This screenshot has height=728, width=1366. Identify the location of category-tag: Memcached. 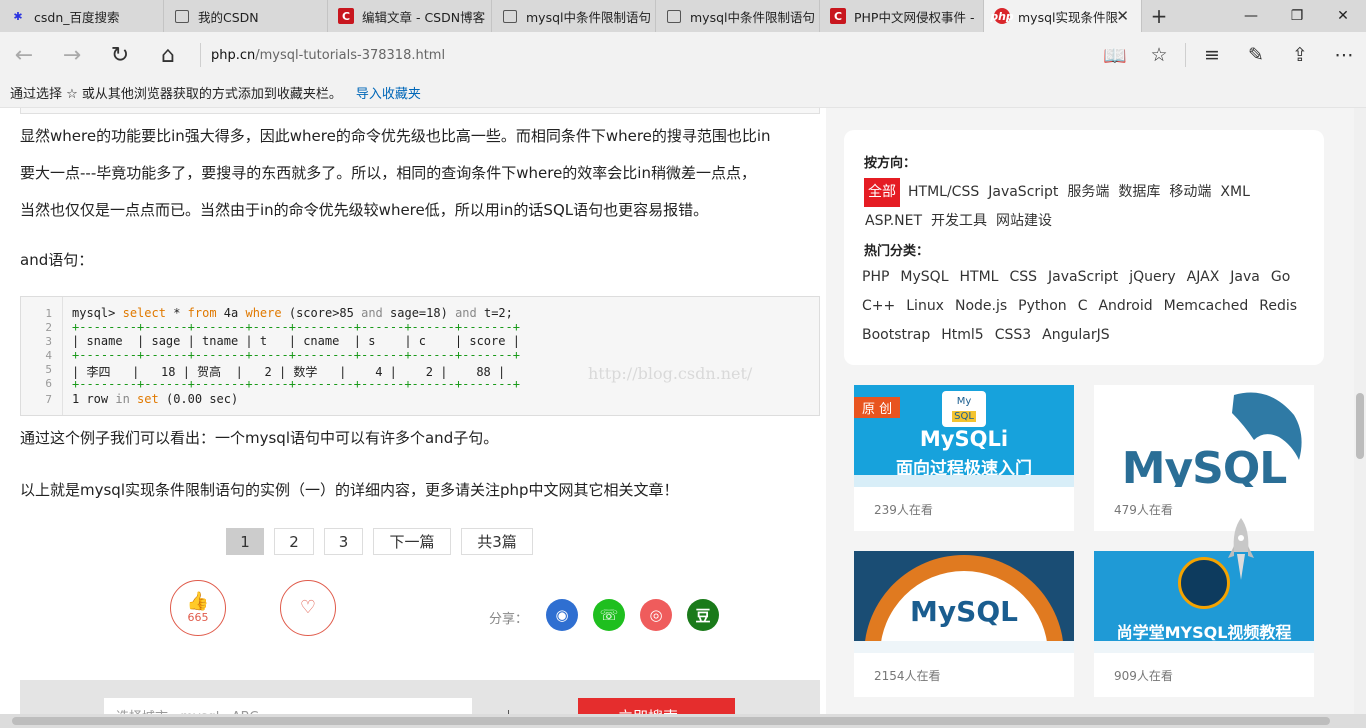
(1206, 306).